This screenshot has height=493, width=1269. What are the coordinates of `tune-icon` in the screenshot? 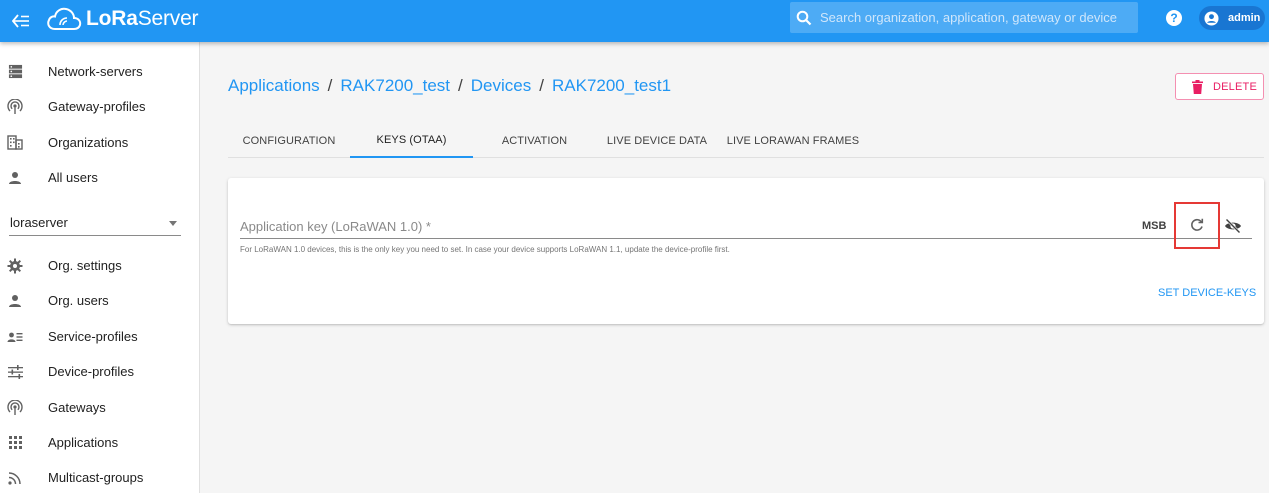 It's located at (15, 372).